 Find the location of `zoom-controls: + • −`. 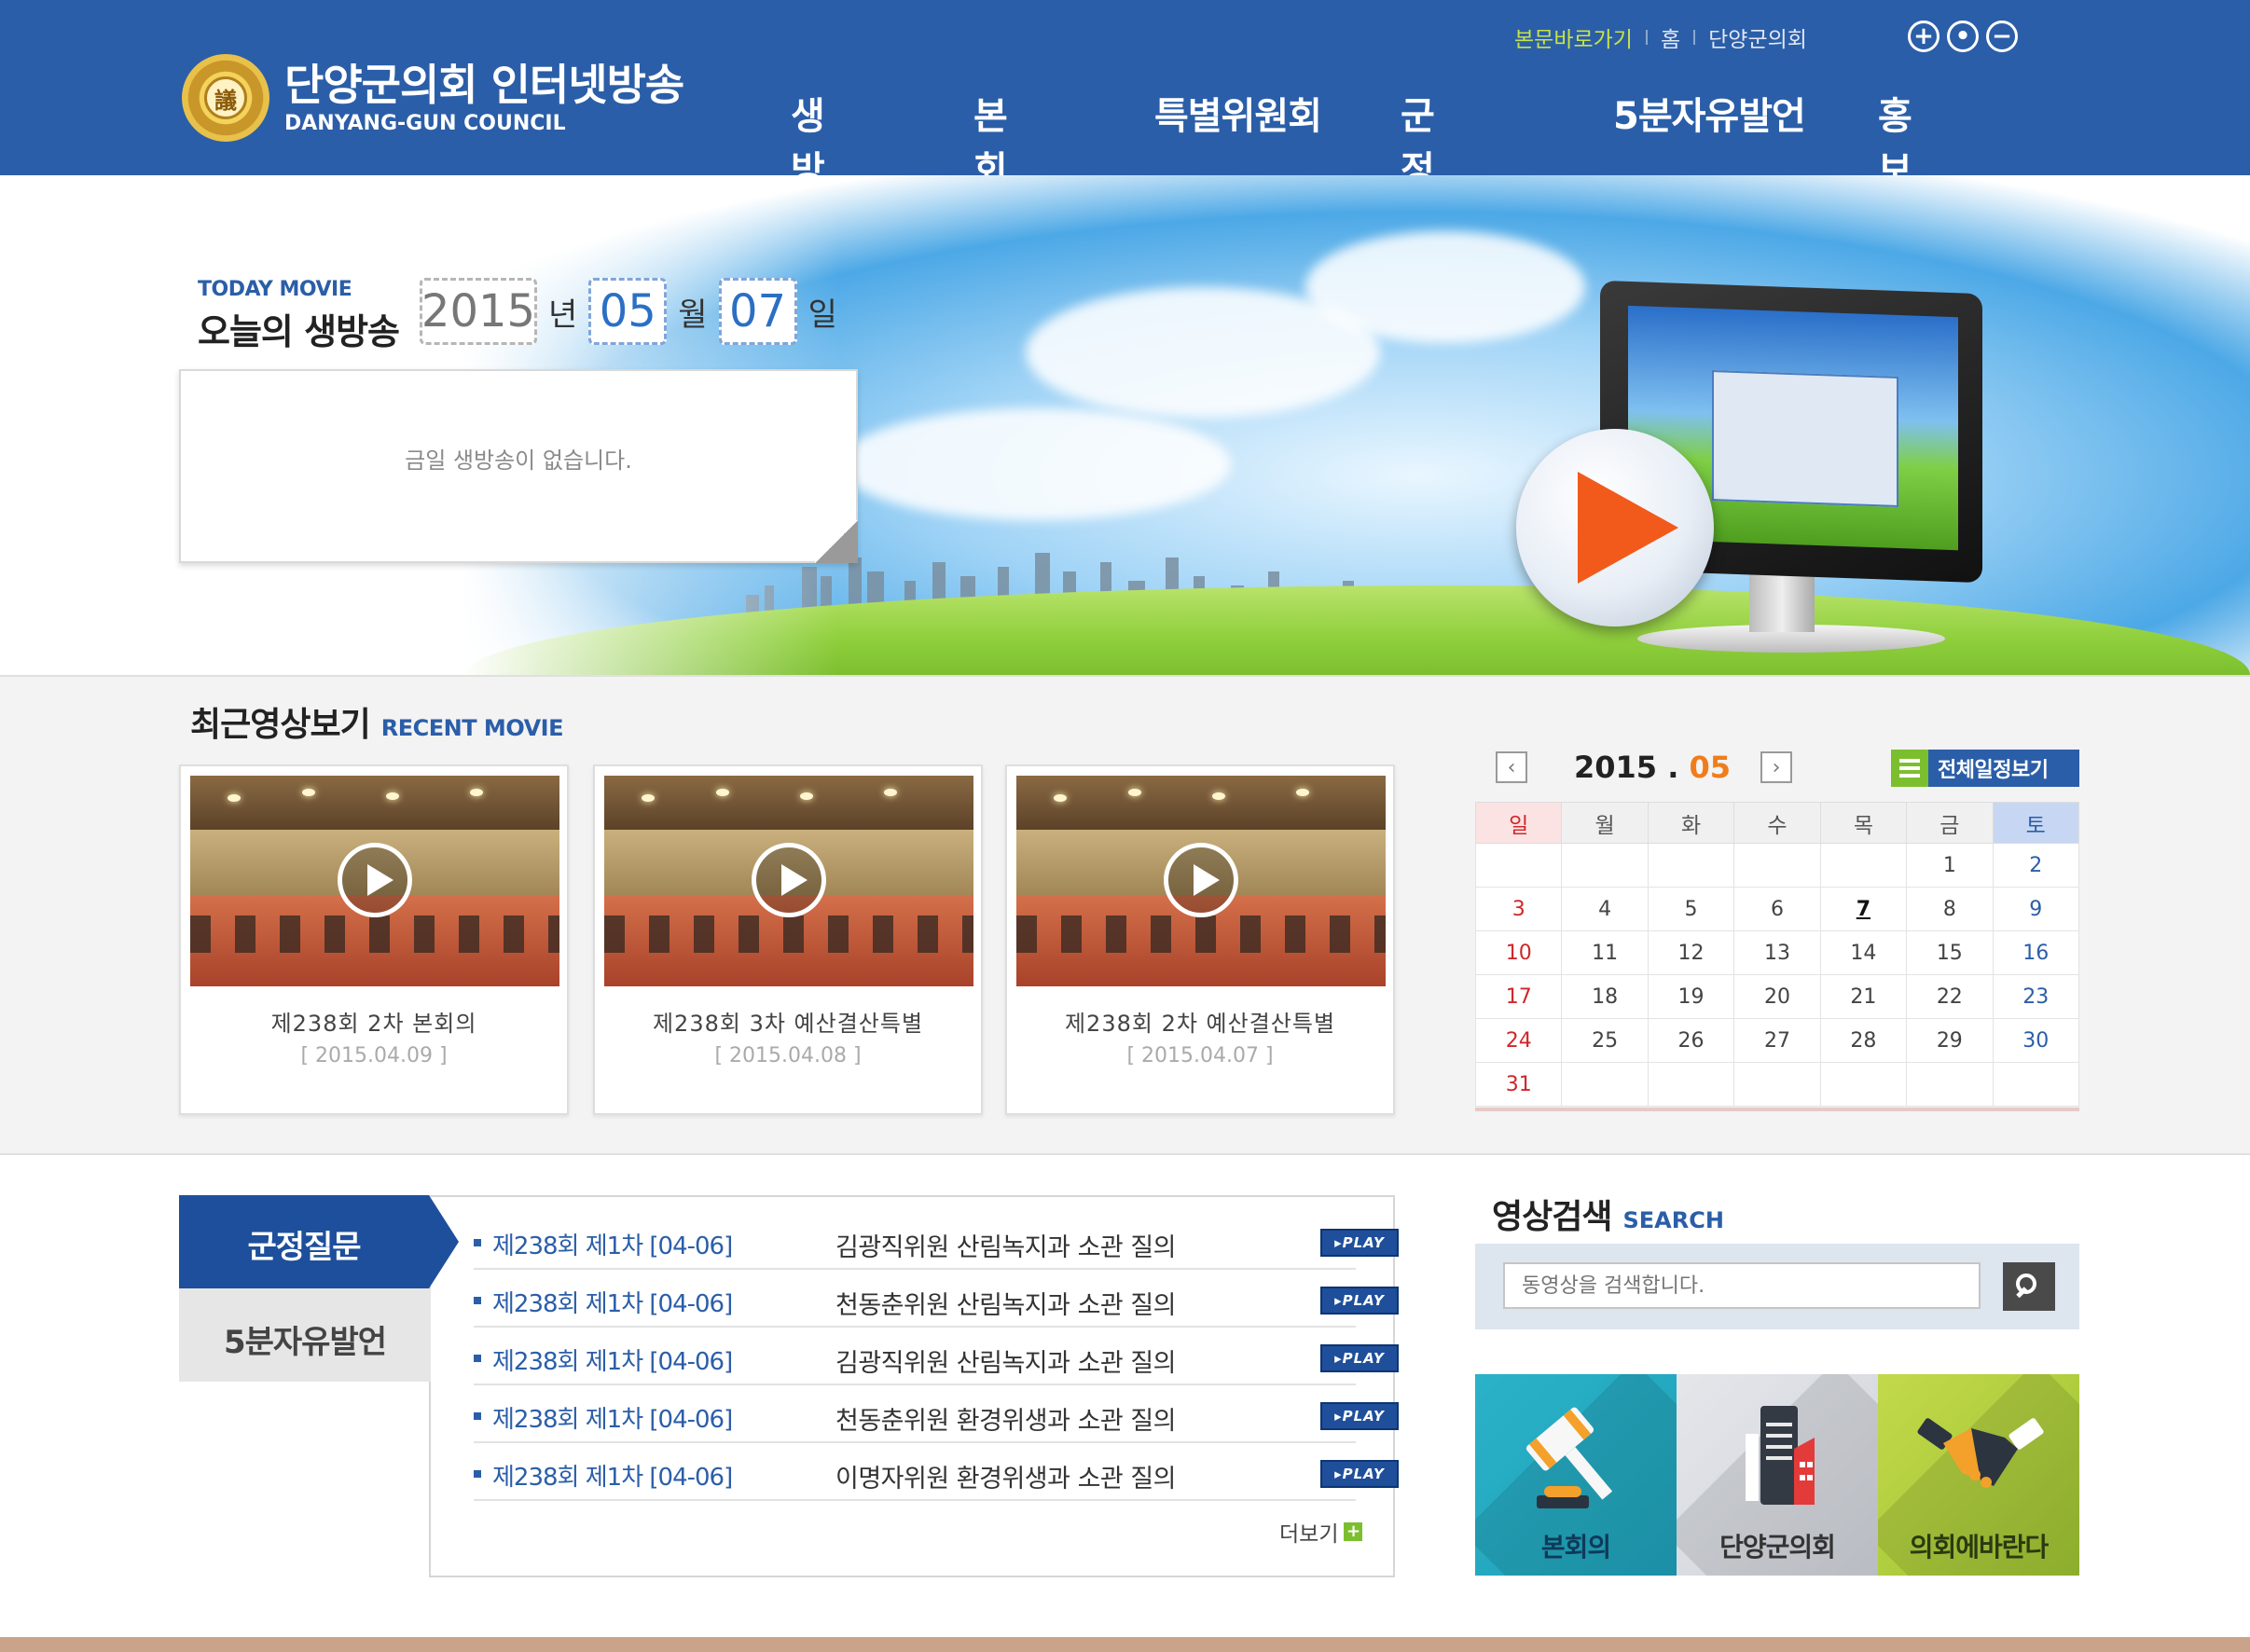

zoom-controls: + • − is located at coordinates (1963, 36).